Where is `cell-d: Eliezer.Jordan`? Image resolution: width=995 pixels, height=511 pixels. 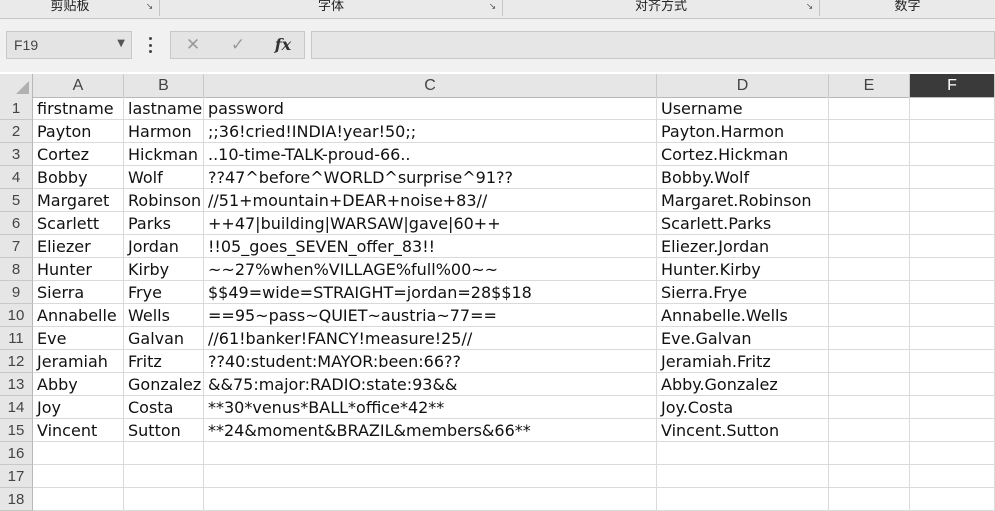 cell-d: Eliezer.Jordan is located at coordinates (743, 246).